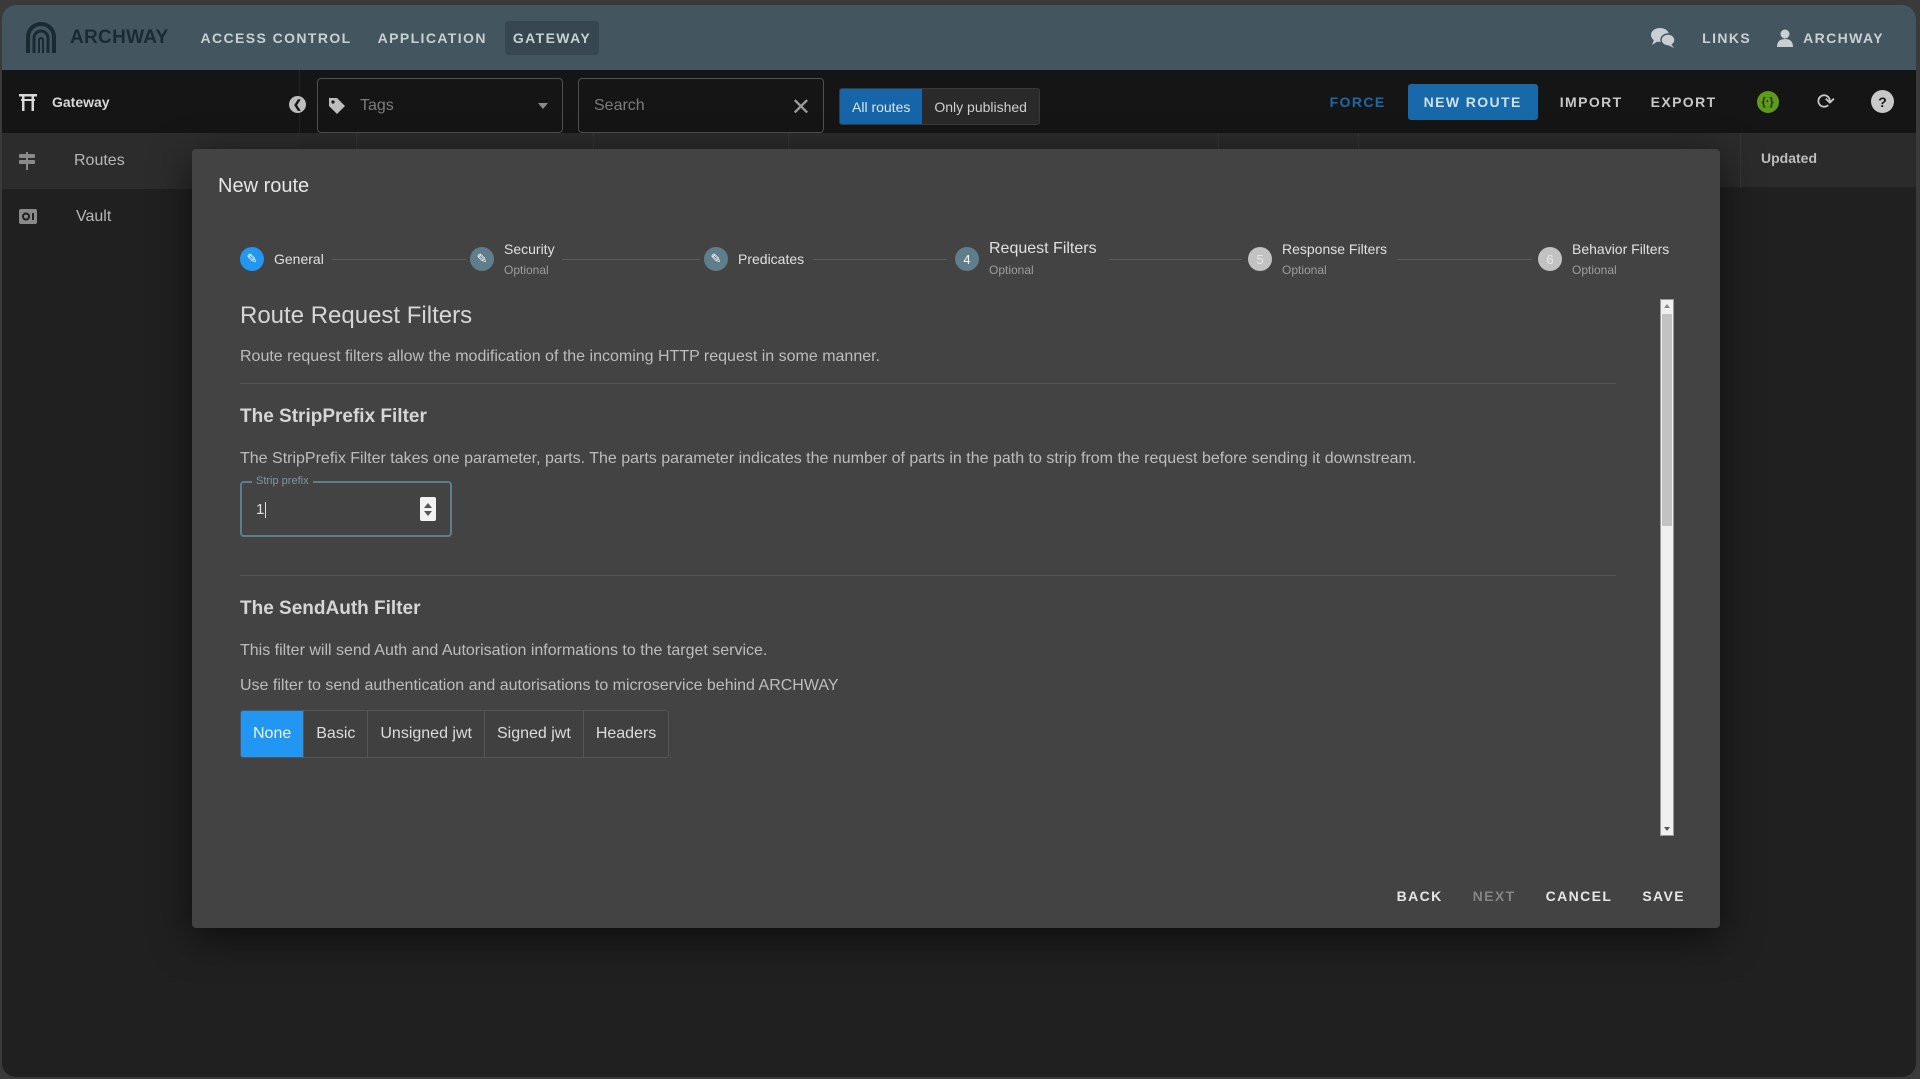 This screenshot has width=1920, height=1079. I want to click on tags-select: Tags, so click(440, 105).